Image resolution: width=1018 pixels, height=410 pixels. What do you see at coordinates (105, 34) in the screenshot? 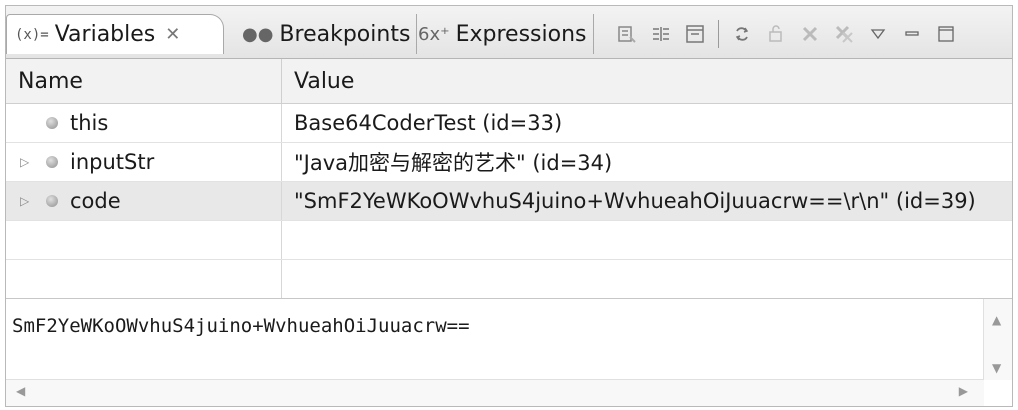
I see `tab-variables-label: Variables` at bounding box center [105, 34].